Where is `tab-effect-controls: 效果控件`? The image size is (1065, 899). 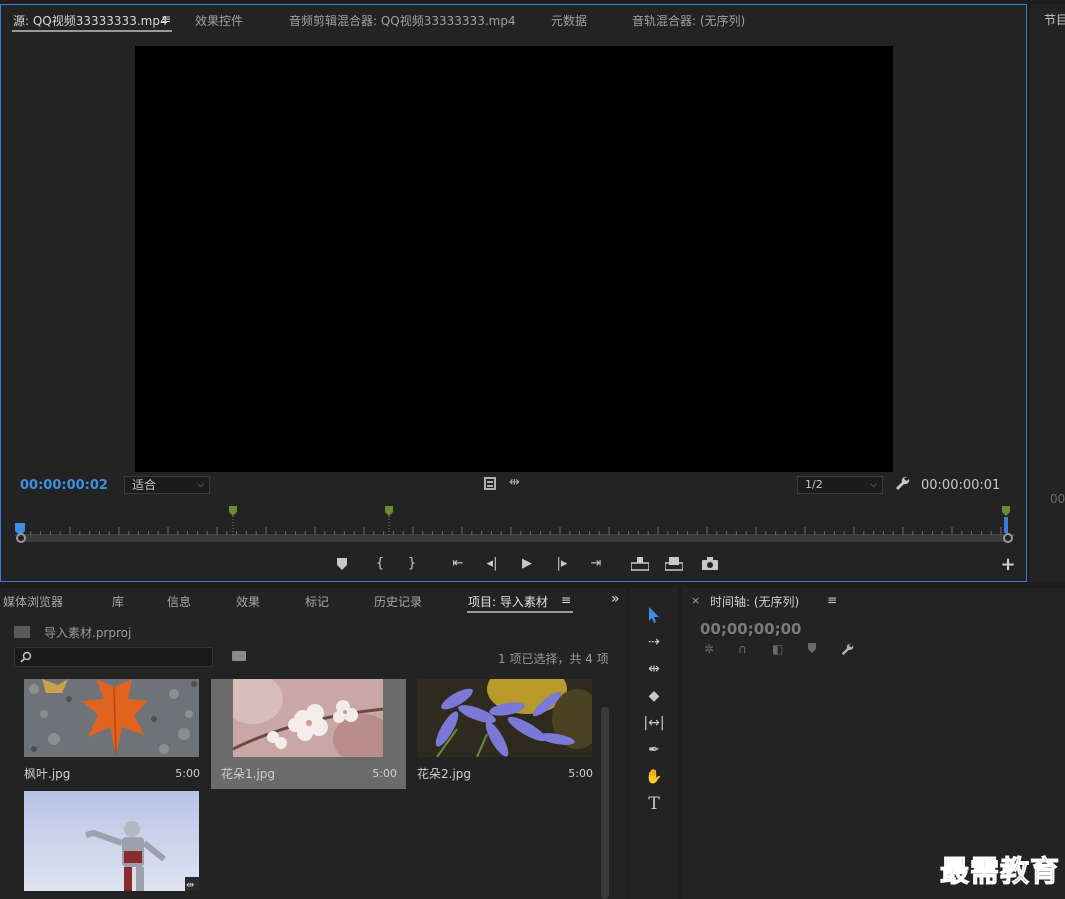 tab-effect-controls: 效果控件 is located at coordinates (219, 20).